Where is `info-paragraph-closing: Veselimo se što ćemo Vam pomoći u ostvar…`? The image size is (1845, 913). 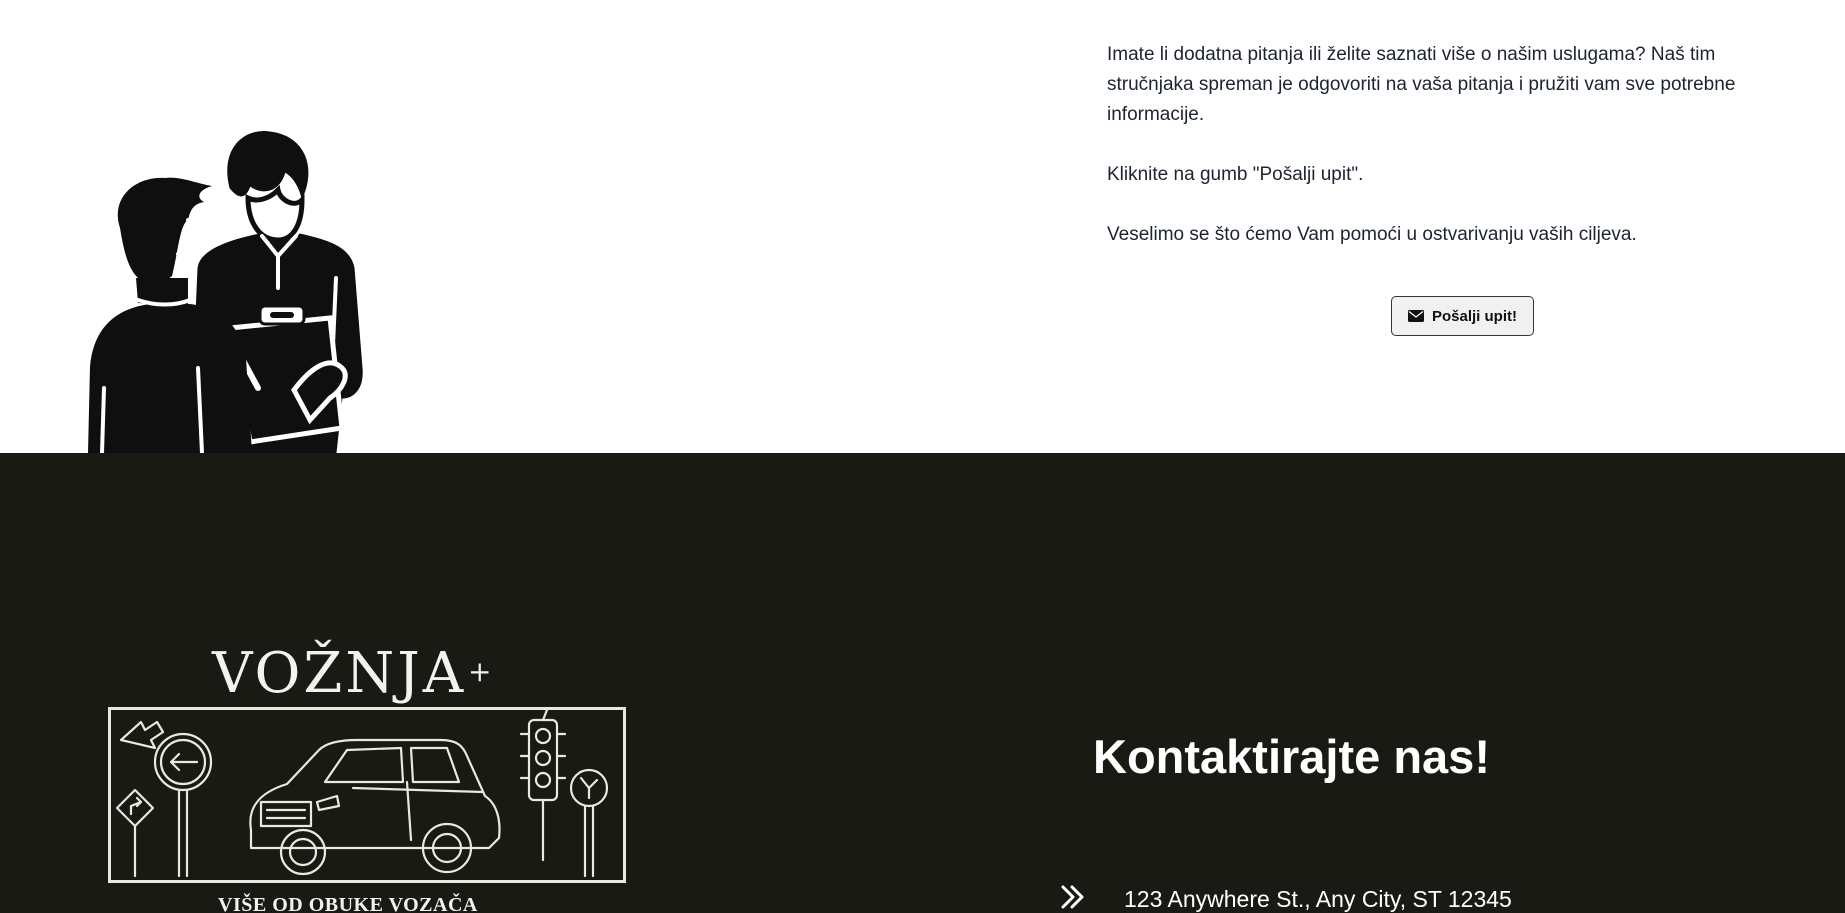 info-paragraph-closing: Veselimo se što ćemo Vam pomoći u ostvar… is located at coordinates (1372, 234).